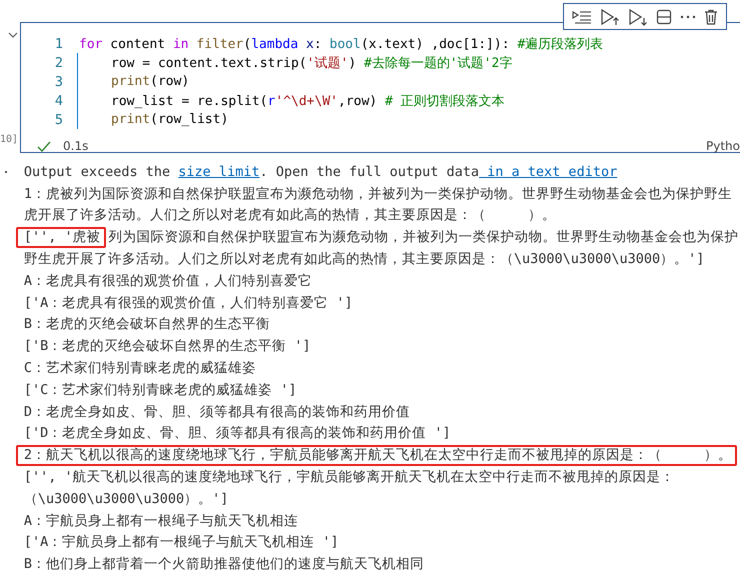 Image resolution: width=740 pixels, height=576 pixels. Describe the element at coordinates (147, 324) in the screenshot. I see `output-text: B：老虎的灭绝会破坏自然界的生态平衡` at that location.